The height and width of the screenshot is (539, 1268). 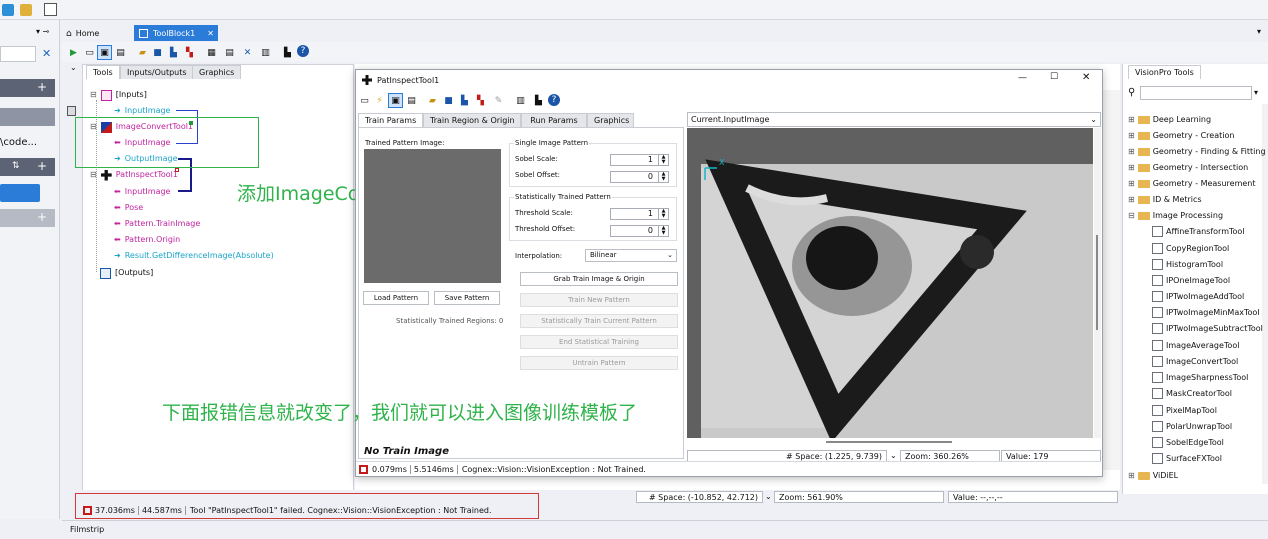 What do you see at coordinates (1259, 31) in the screenshot?
I see `doc-tabs-dropdown-icon: ▾` at bounding box center [1259, 31].